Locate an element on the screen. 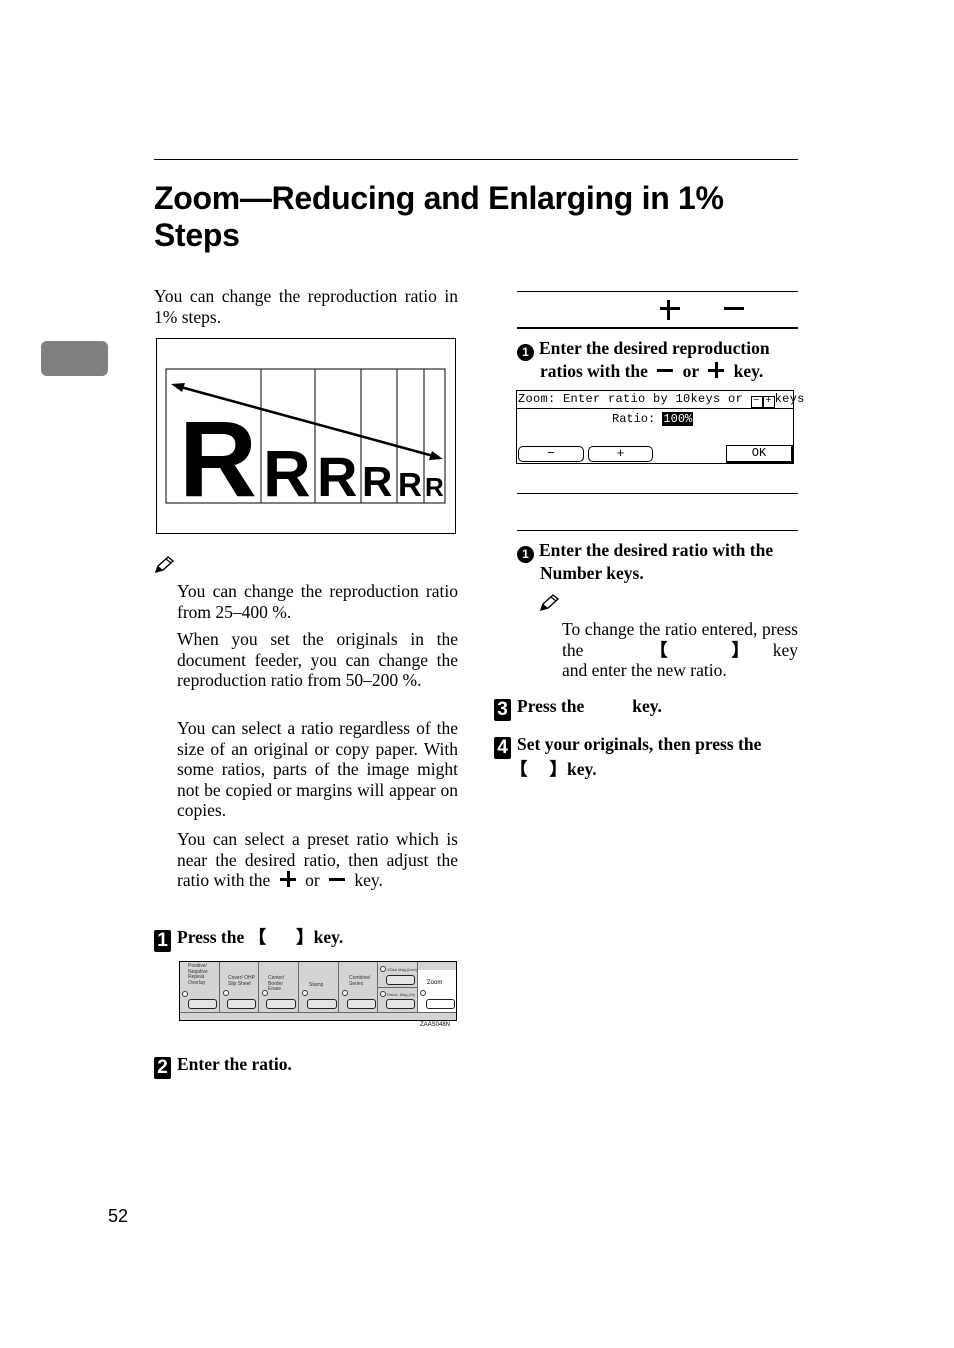 This screenshot has height=1348, width=954. step-2: 2 Enter the ratio. is located at coordinates (223, 1066).